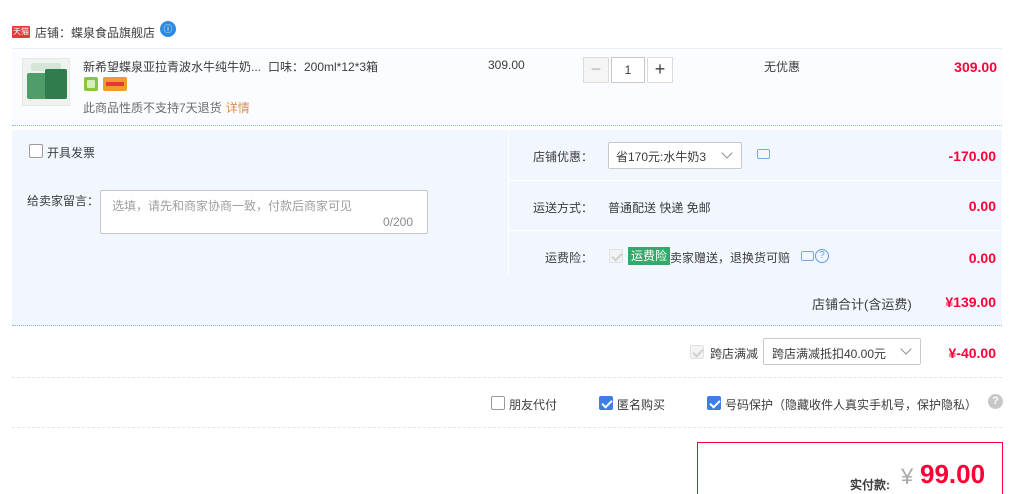 This screenshot has width=1011, height=494. Describe the element at coordinates (975, 67) in the screenshot. I see `item-total: 309.00` at that location.